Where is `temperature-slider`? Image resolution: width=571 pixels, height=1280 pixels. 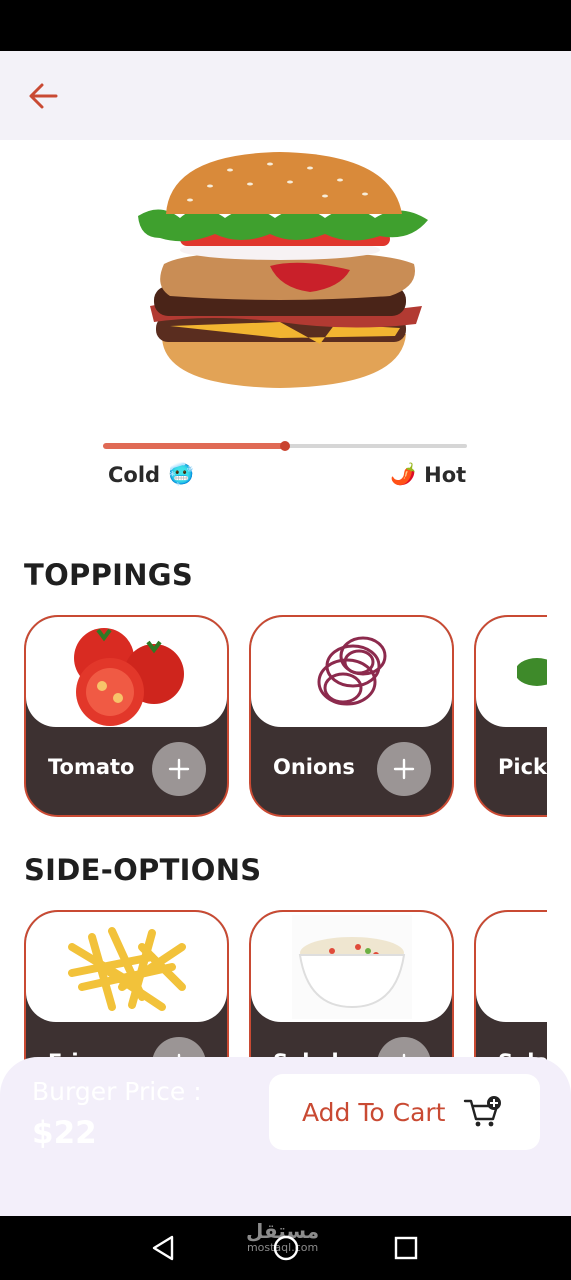 temperature-slider is located at coordinates (285, 446).